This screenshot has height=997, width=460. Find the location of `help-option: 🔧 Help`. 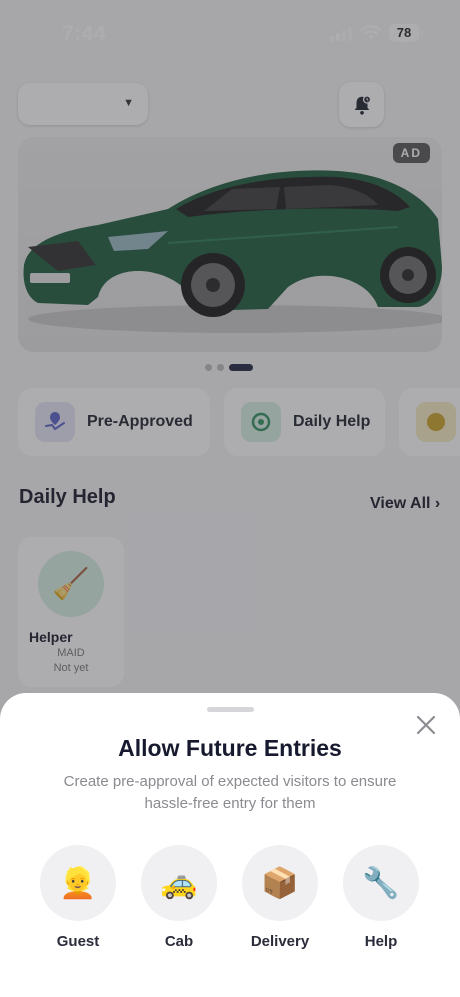

help-option: 🔧 Help is located at coordinates (381, 897).